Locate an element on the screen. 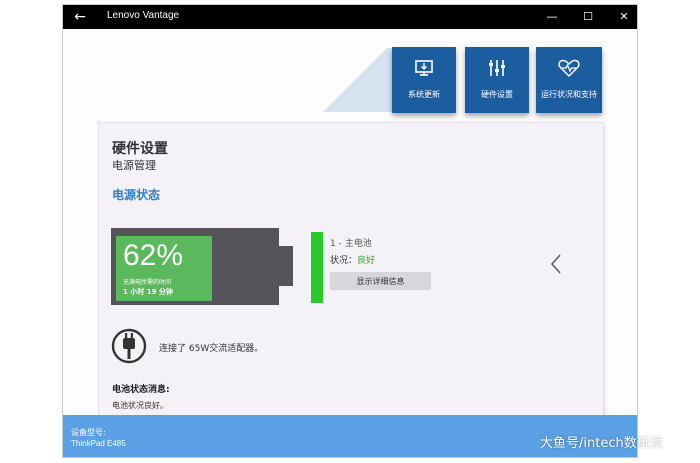  hardware-settings-label: 硬件设置 is located at coordinates (497, 94).